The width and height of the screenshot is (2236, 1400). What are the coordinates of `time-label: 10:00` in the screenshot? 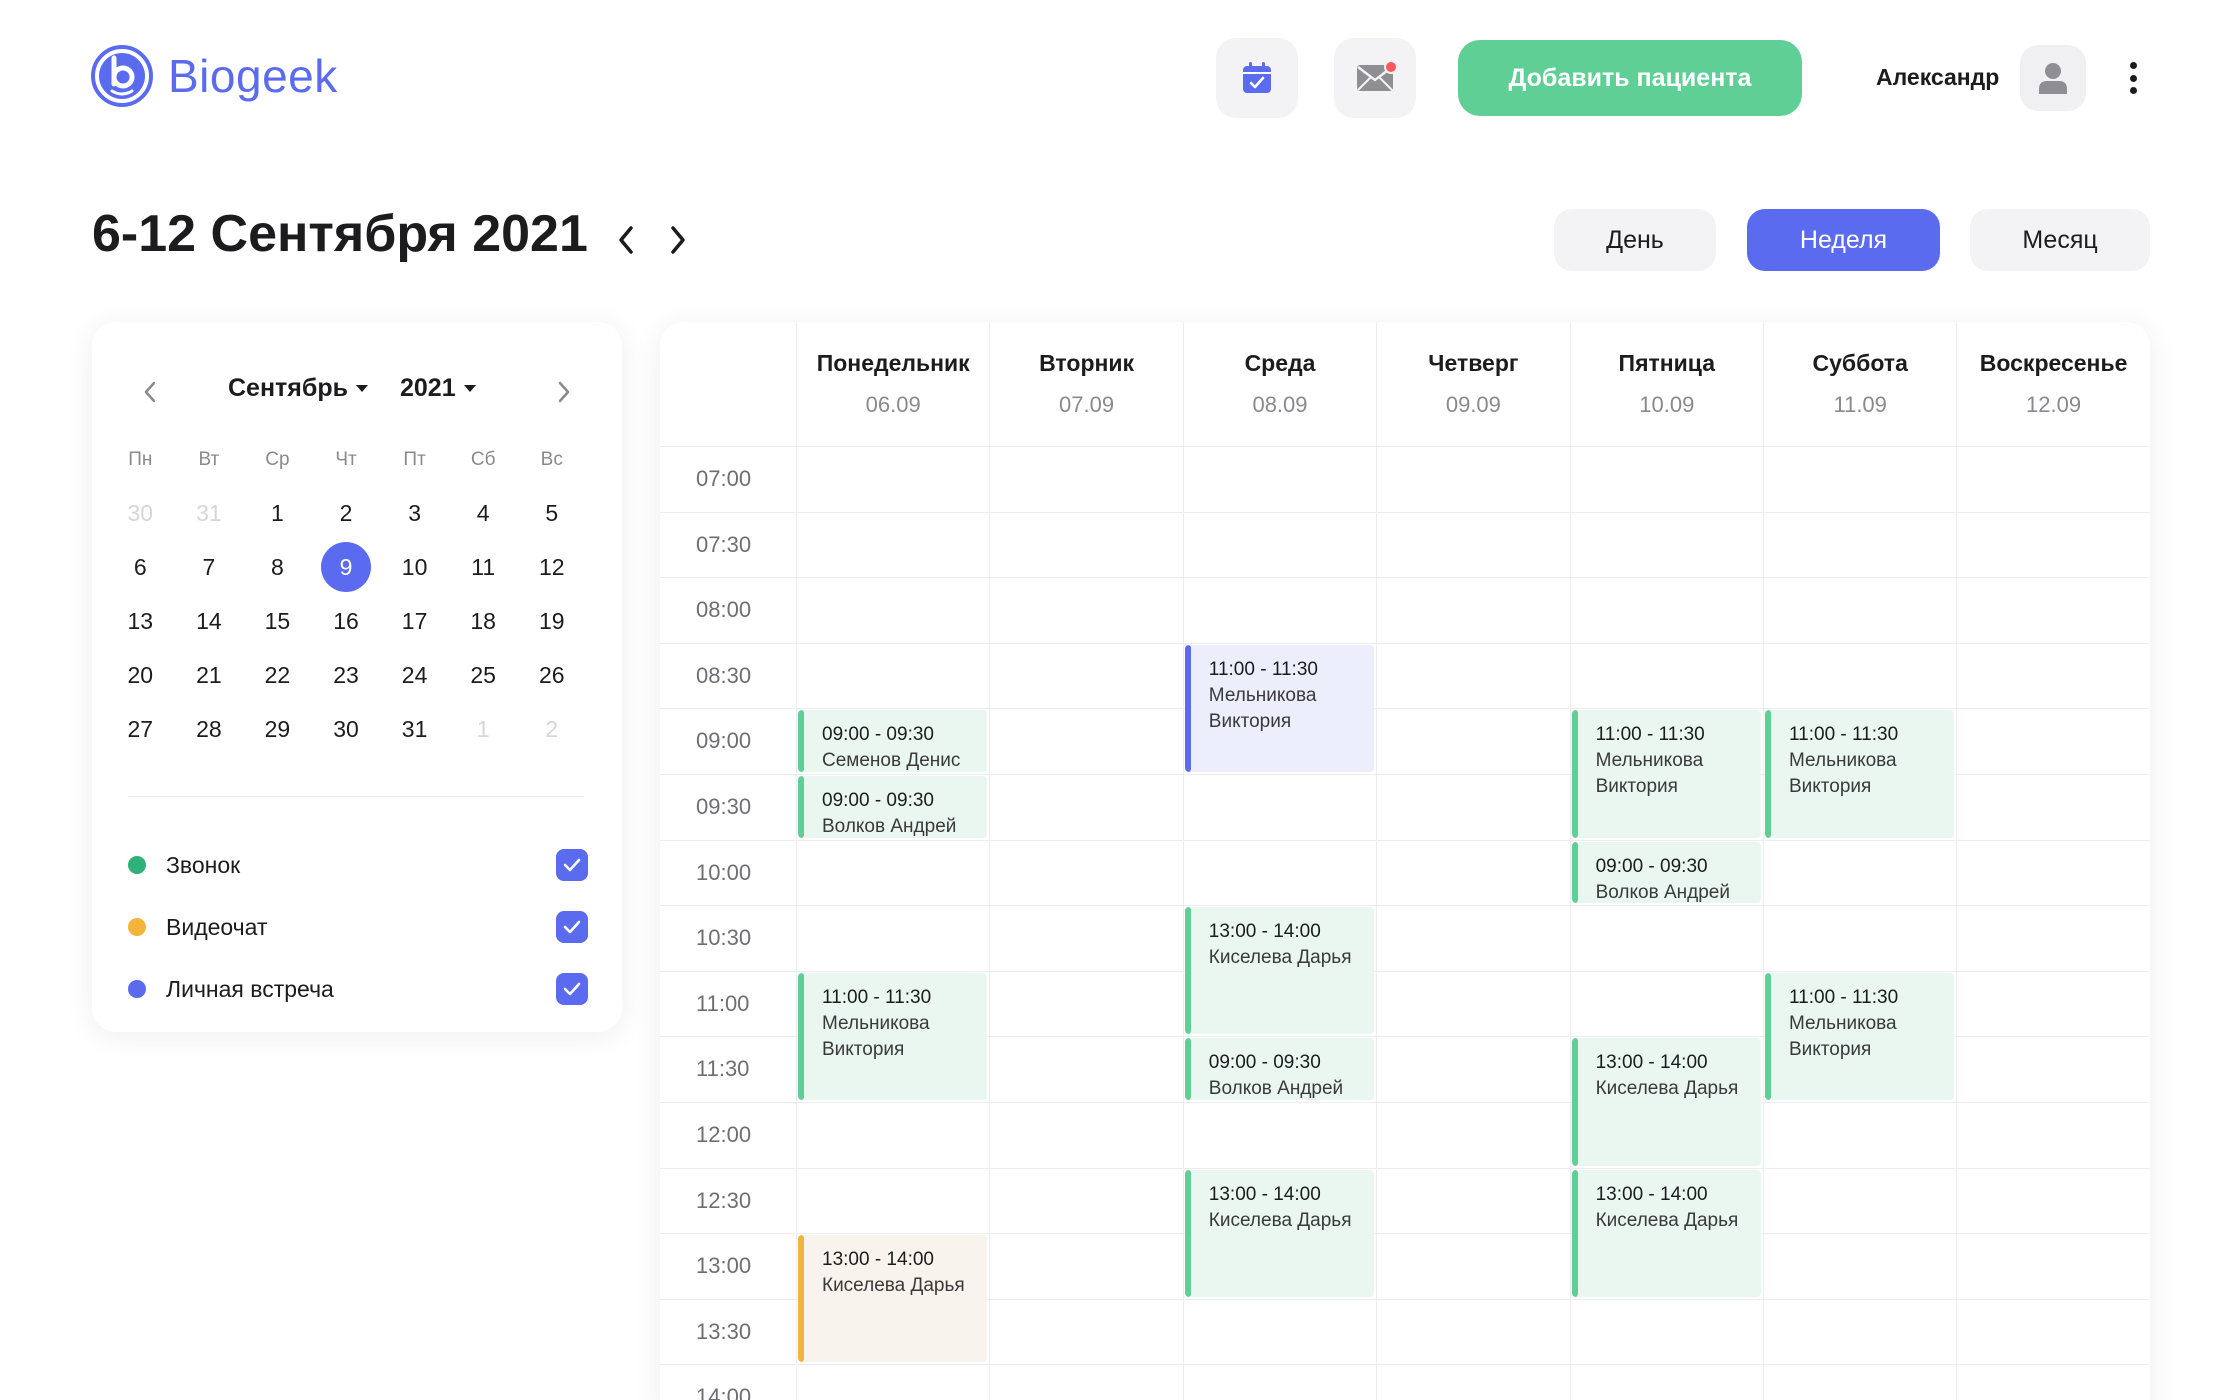 It's located at (724, 872).